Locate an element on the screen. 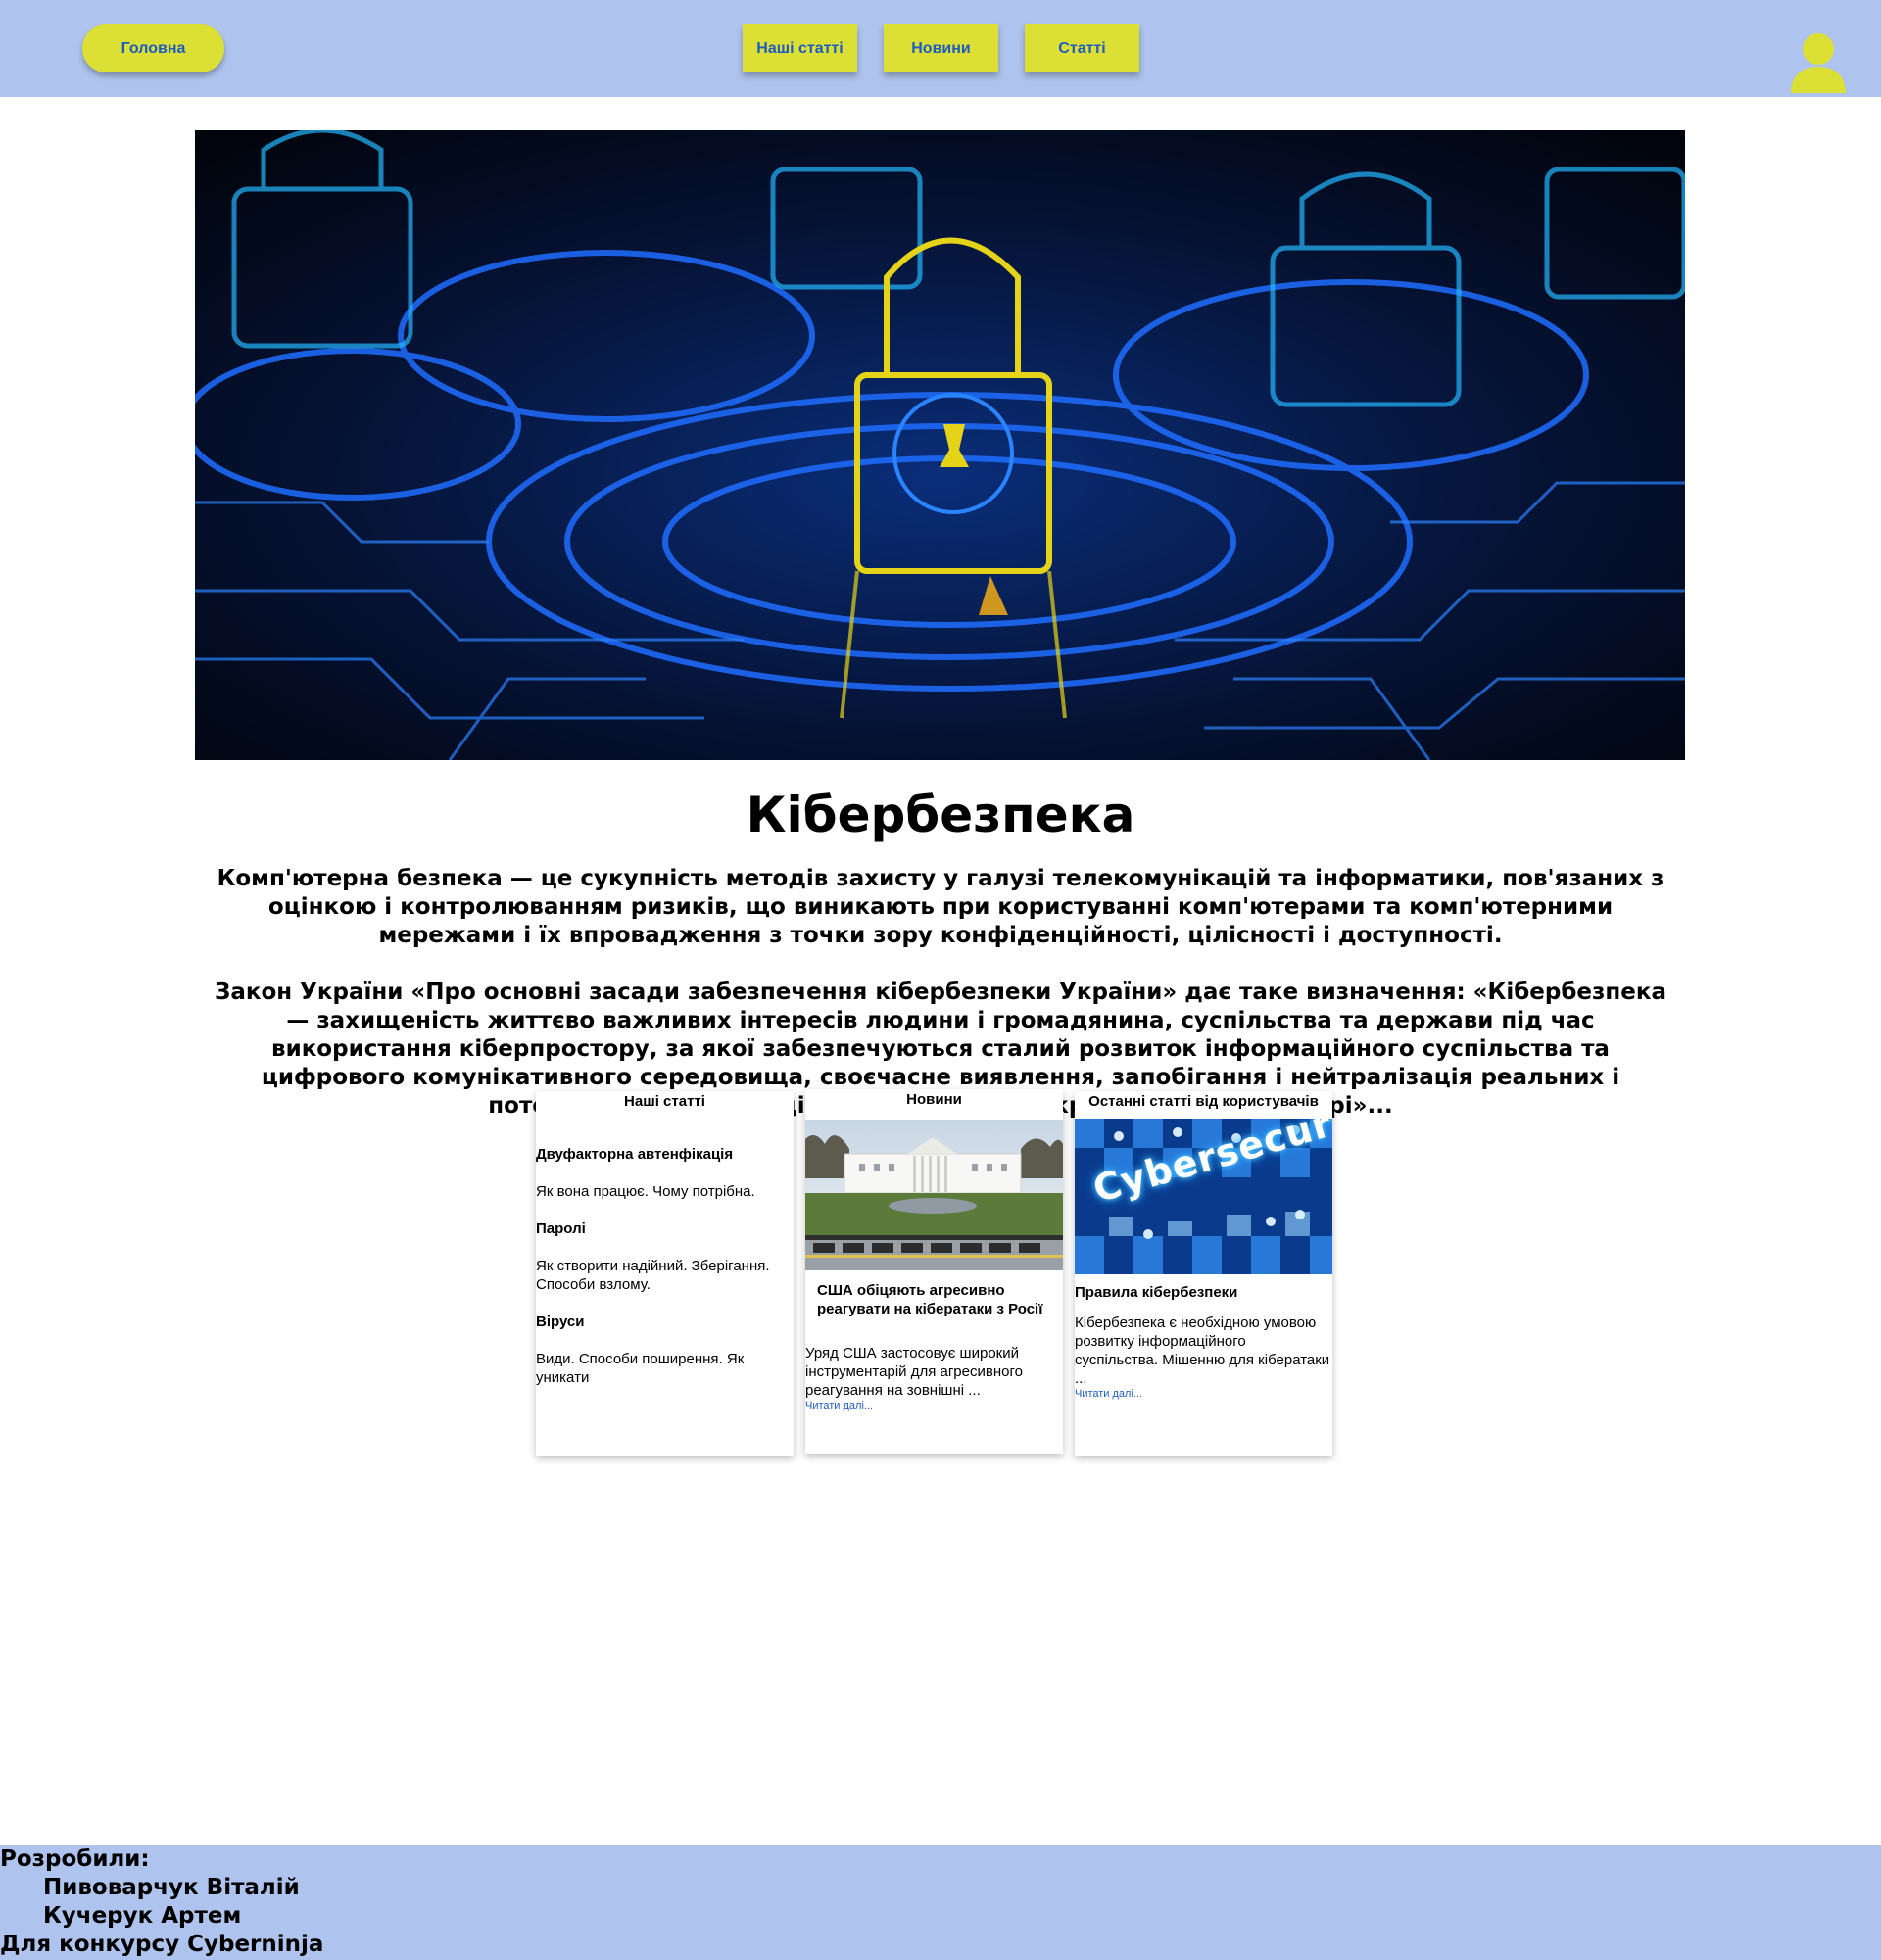 Image resolution: width=1881 pixels, height=1960 pixels. nav-news-button: Новини is located at coordinates (941, 48).